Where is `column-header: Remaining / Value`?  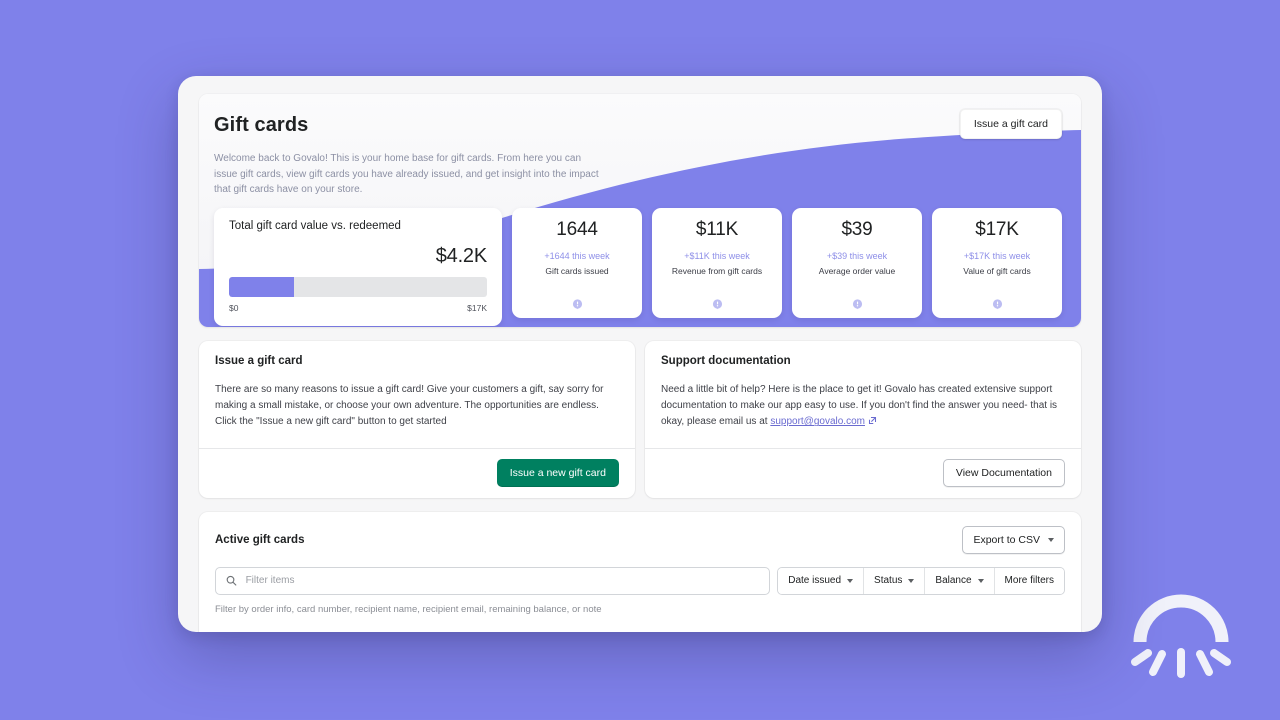 column-header: Remaining / Value is located at coordinates (952, 631).